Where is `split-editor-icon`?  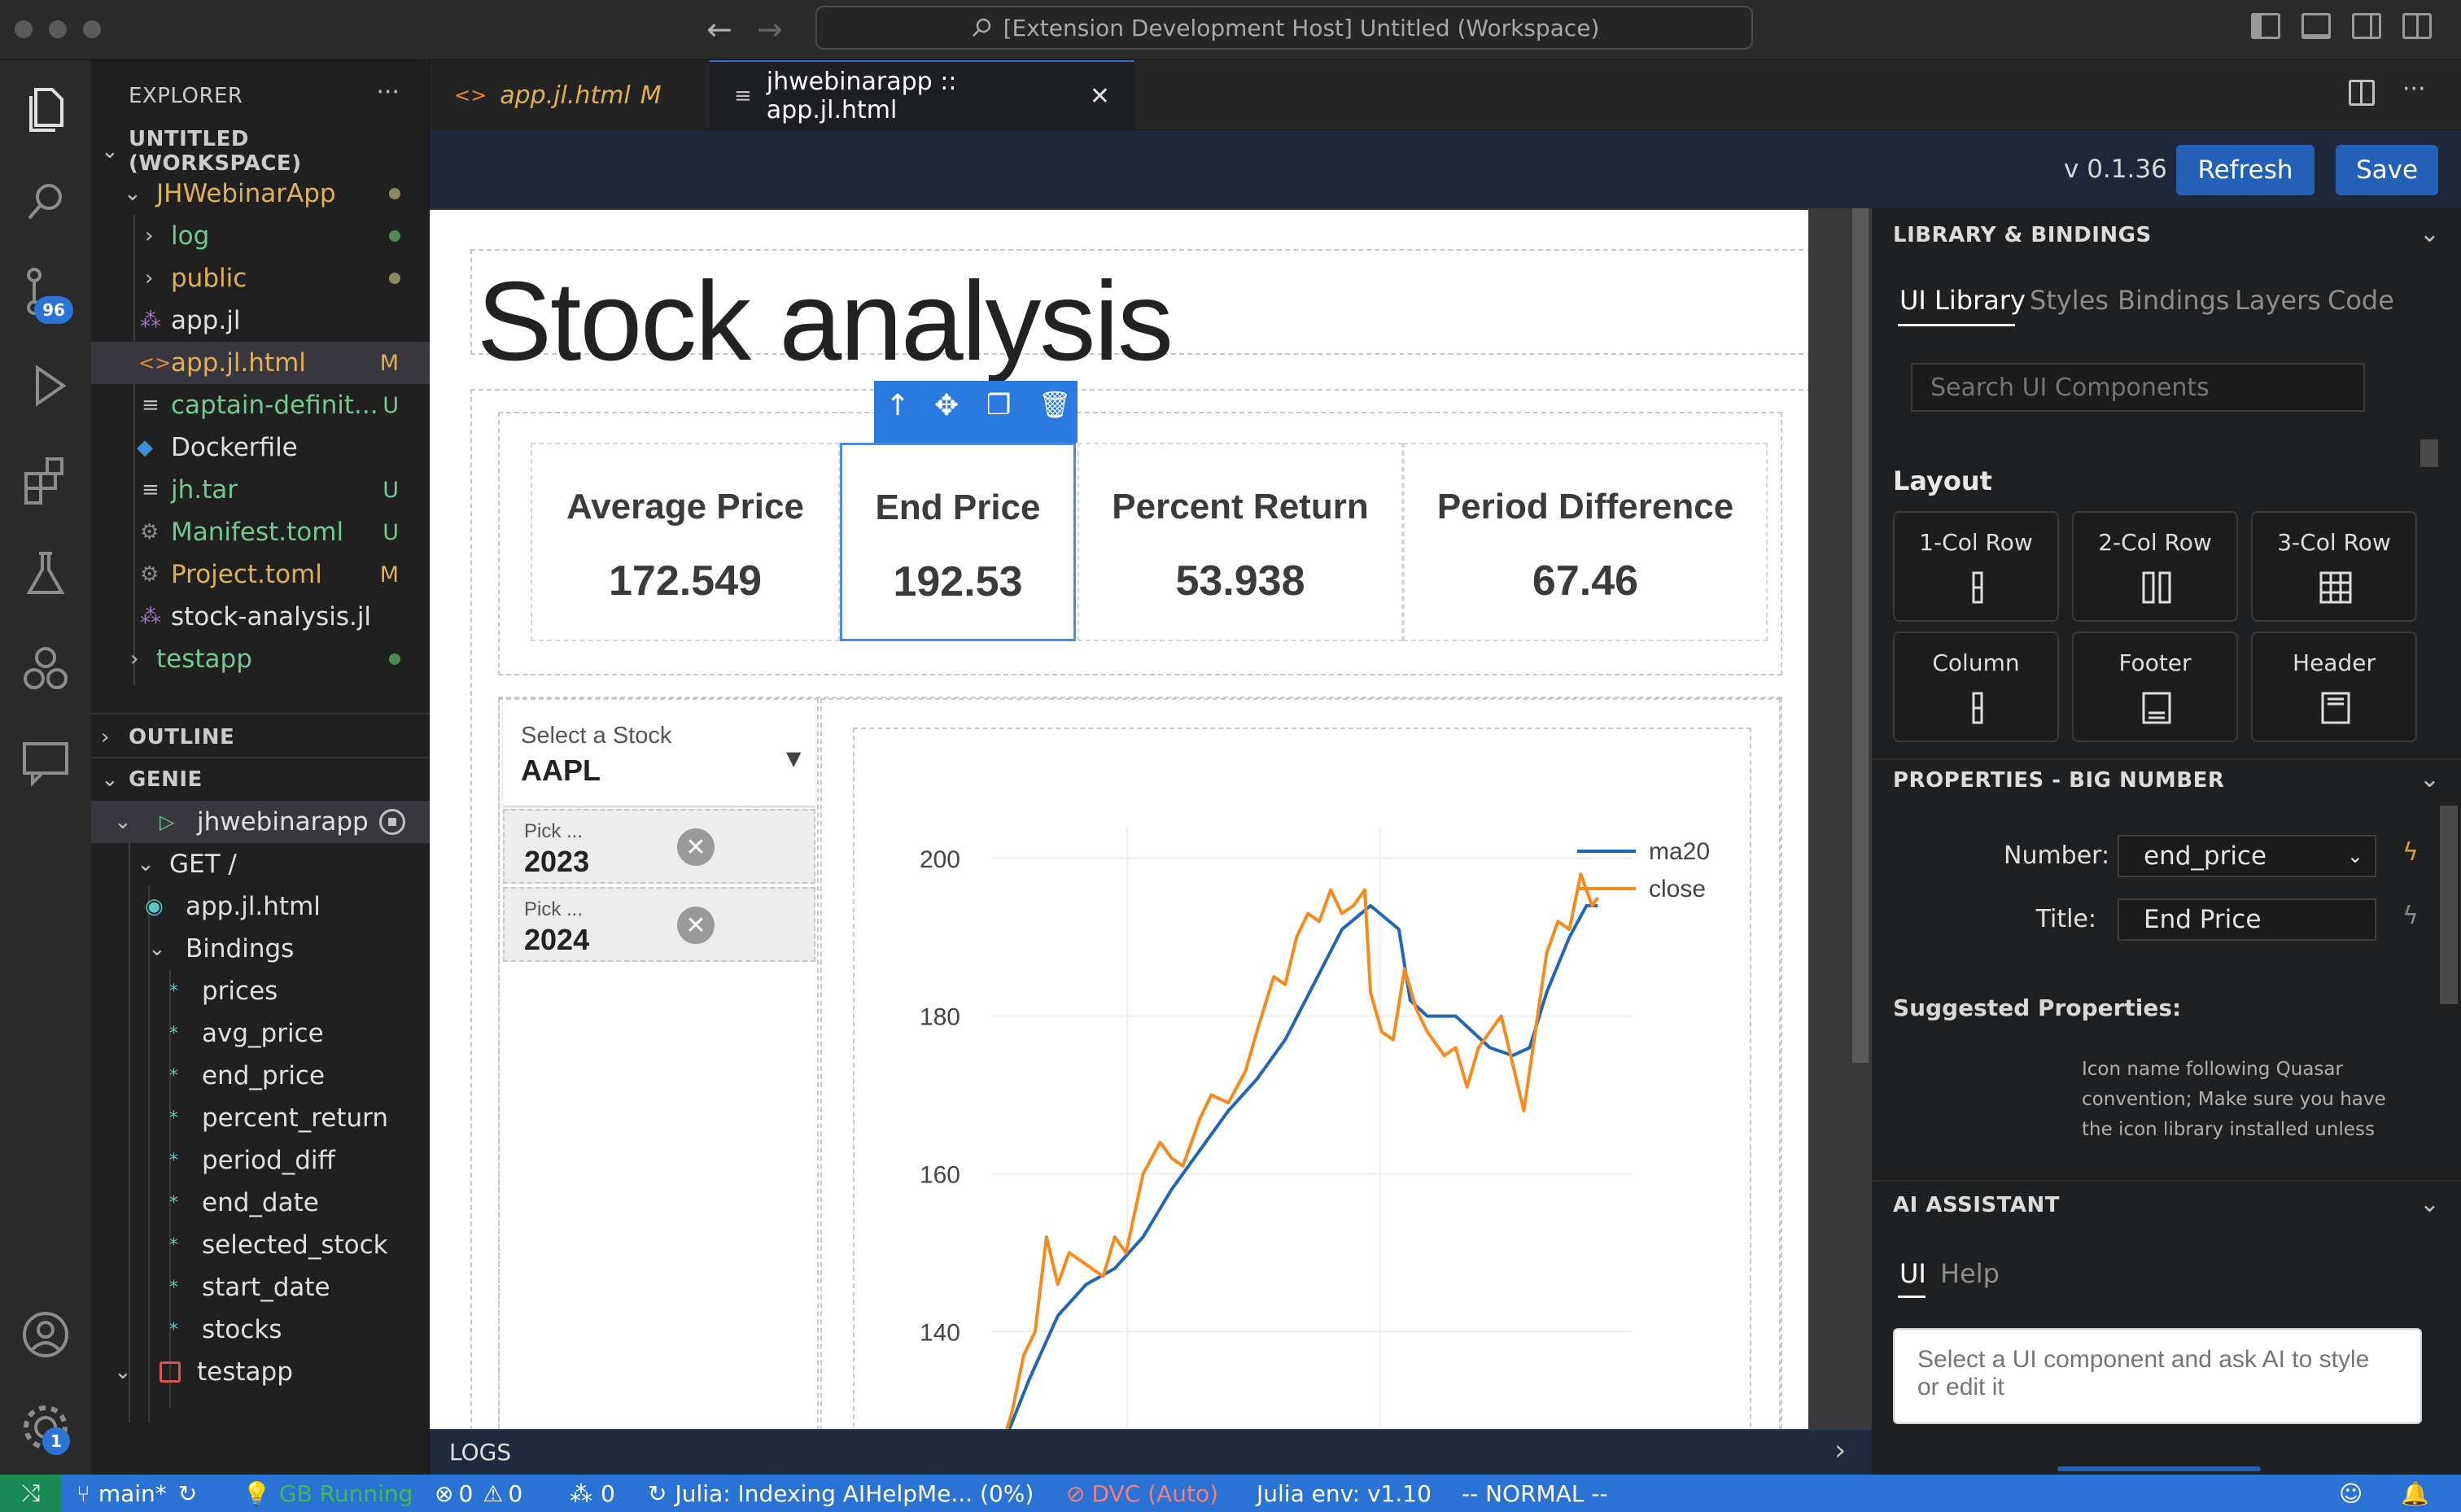 split-editor-icon is located at coordinates (2362, 93).